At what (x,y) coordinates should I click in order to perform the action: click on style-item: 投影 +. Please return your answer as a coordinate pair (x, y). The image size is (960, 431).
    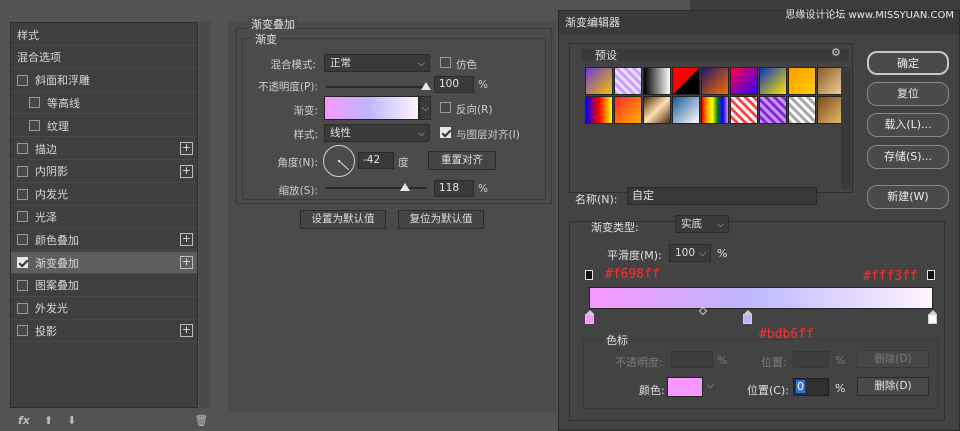
    Looking at the image, I should click on (104, 331).